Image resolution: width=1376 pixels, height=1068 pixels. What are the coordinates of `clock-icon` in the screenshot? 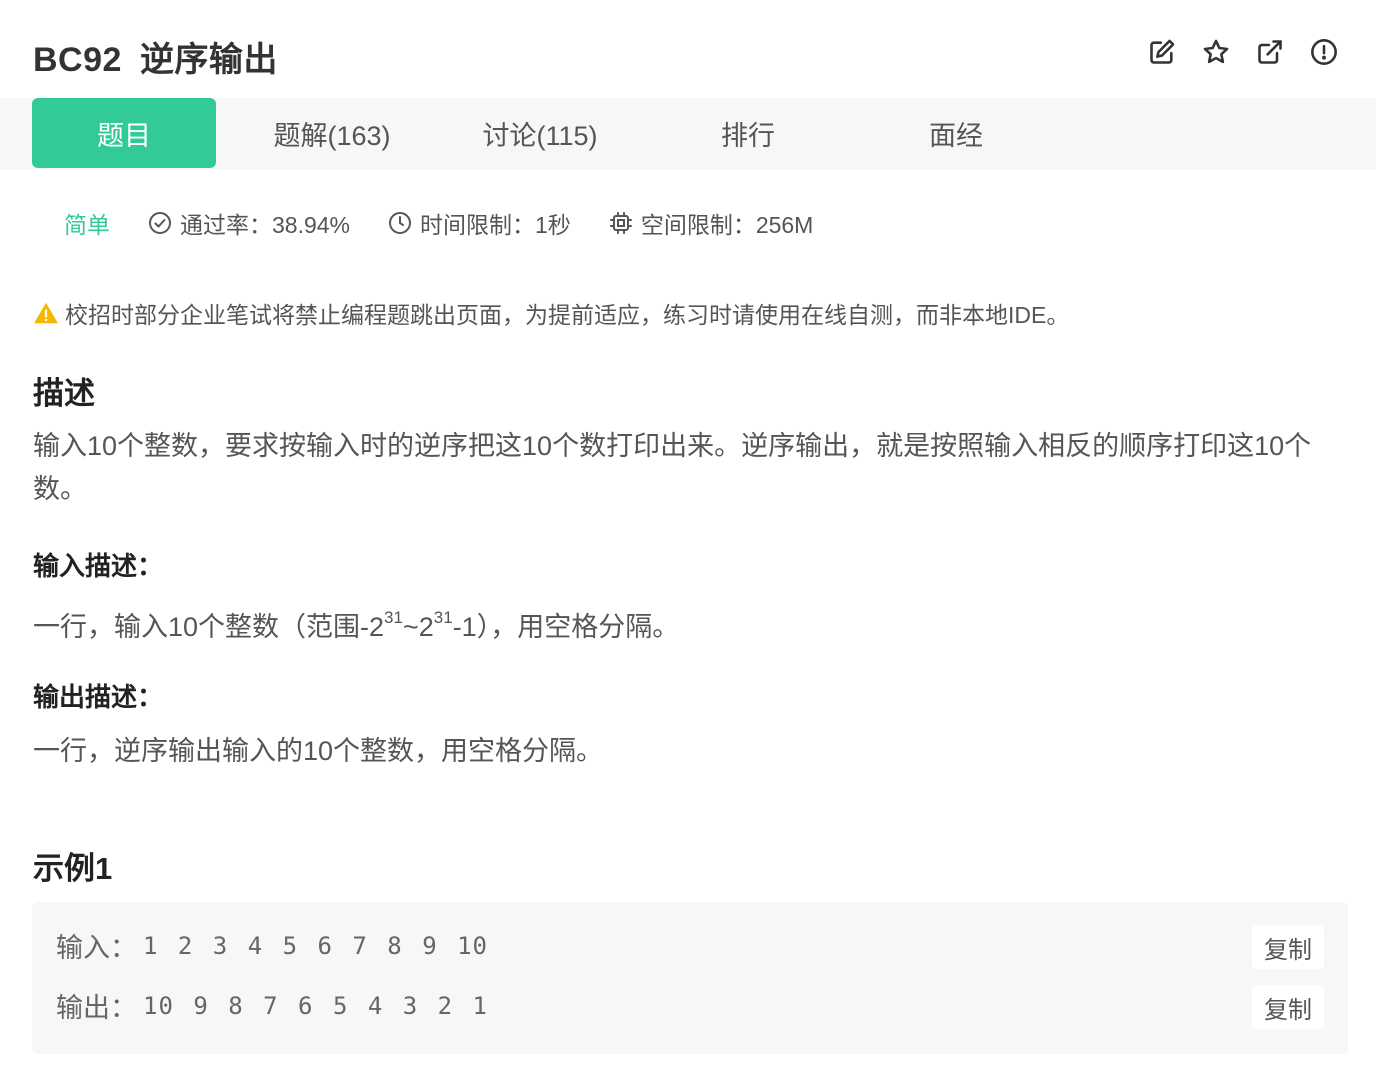 It's located at (400, 223).